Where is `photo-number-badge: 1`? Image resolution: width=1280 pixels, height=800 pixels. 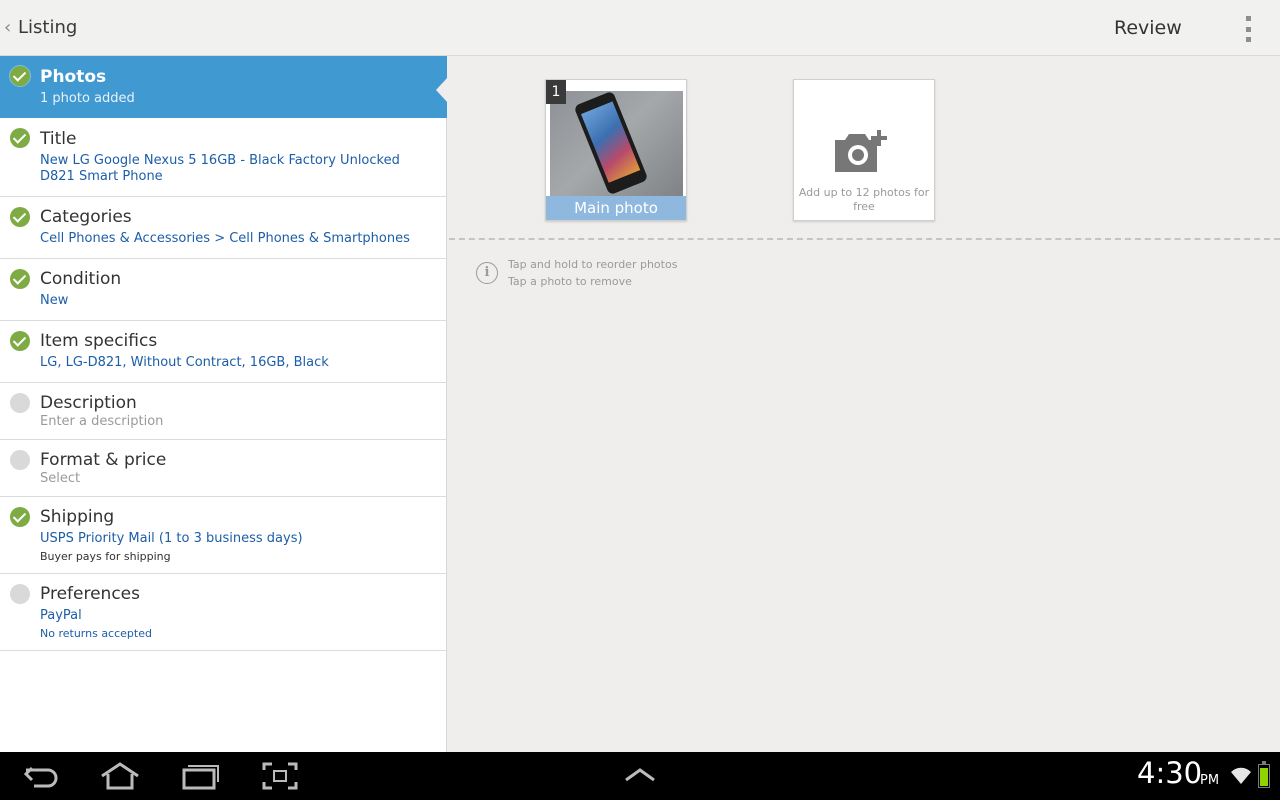
photo-number-badge: 1 is located at coordinates (556, 92).